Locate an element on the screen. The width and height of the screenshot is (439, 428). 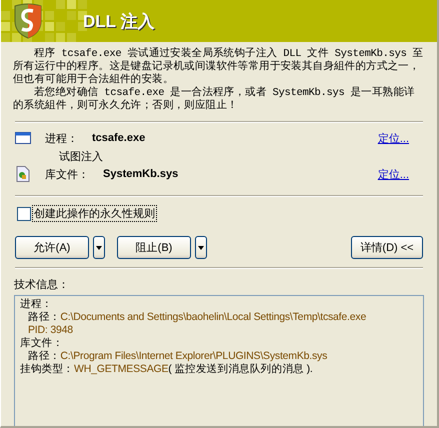
object-name: SystemKb.sys is located at coordinates (141, 174).